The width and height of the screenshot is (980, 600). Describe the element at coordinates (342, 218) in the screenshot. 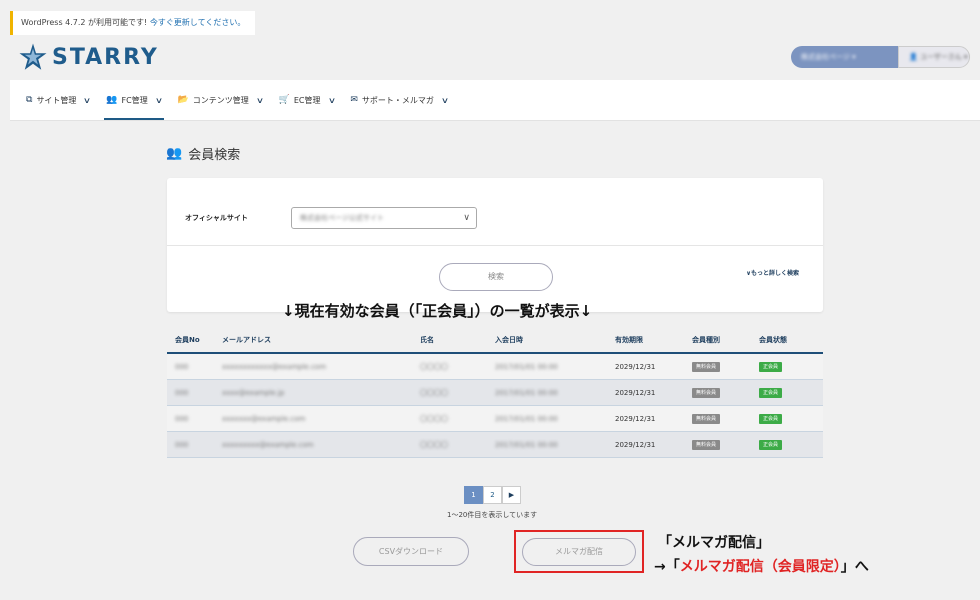

I see `site-select-value: 株式会社ページ公式サイト` at that location.